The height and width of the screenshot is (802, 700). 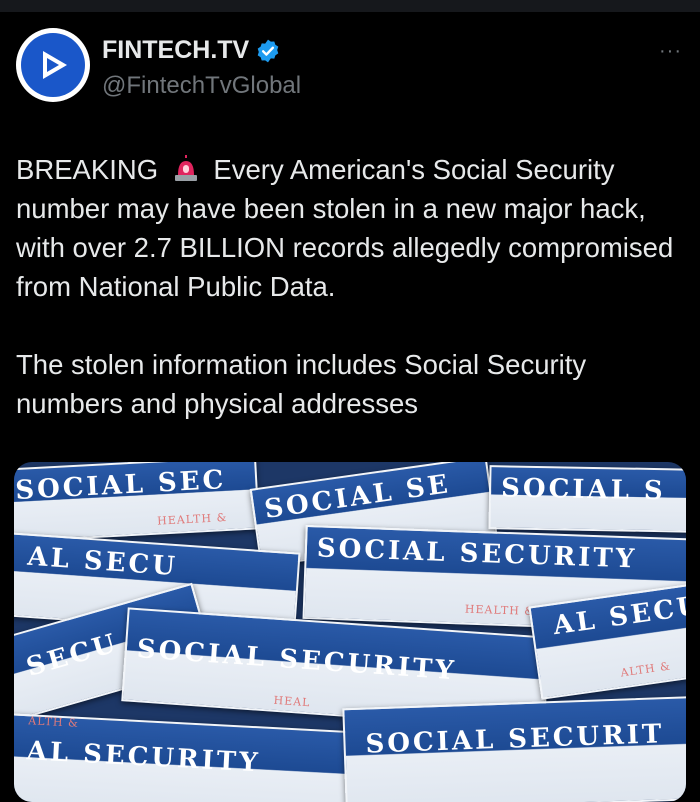 I want to click on ss-card: AL SECURITY ALTH &, so click(x=187, y=757).